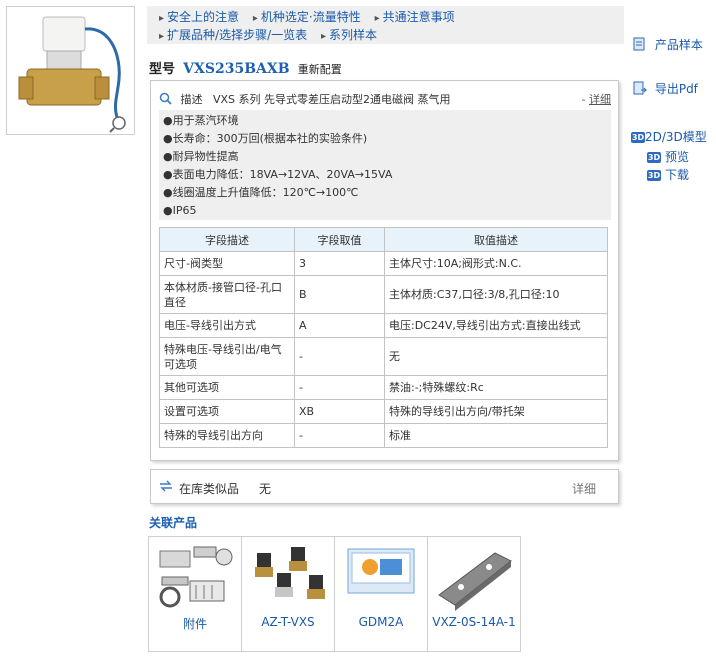  What do you see at coordinates (349, 35) in the screenshot?
I see `link-series-catalog: 系列样本` at bounding box center [349, 35].